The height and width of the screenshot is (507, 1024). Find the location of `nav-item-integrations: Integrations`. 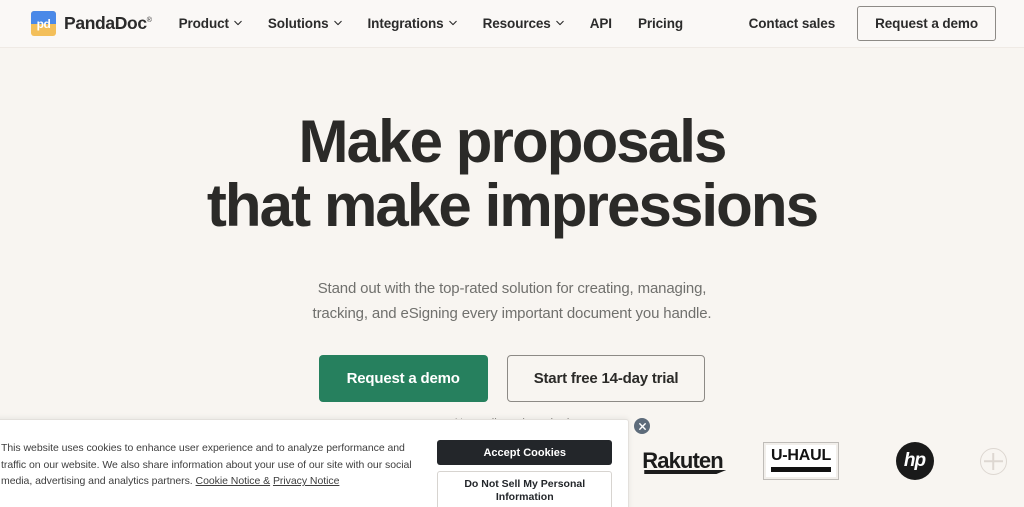

nav-item-integrations: Integrations is located at coordinates (412, 23).